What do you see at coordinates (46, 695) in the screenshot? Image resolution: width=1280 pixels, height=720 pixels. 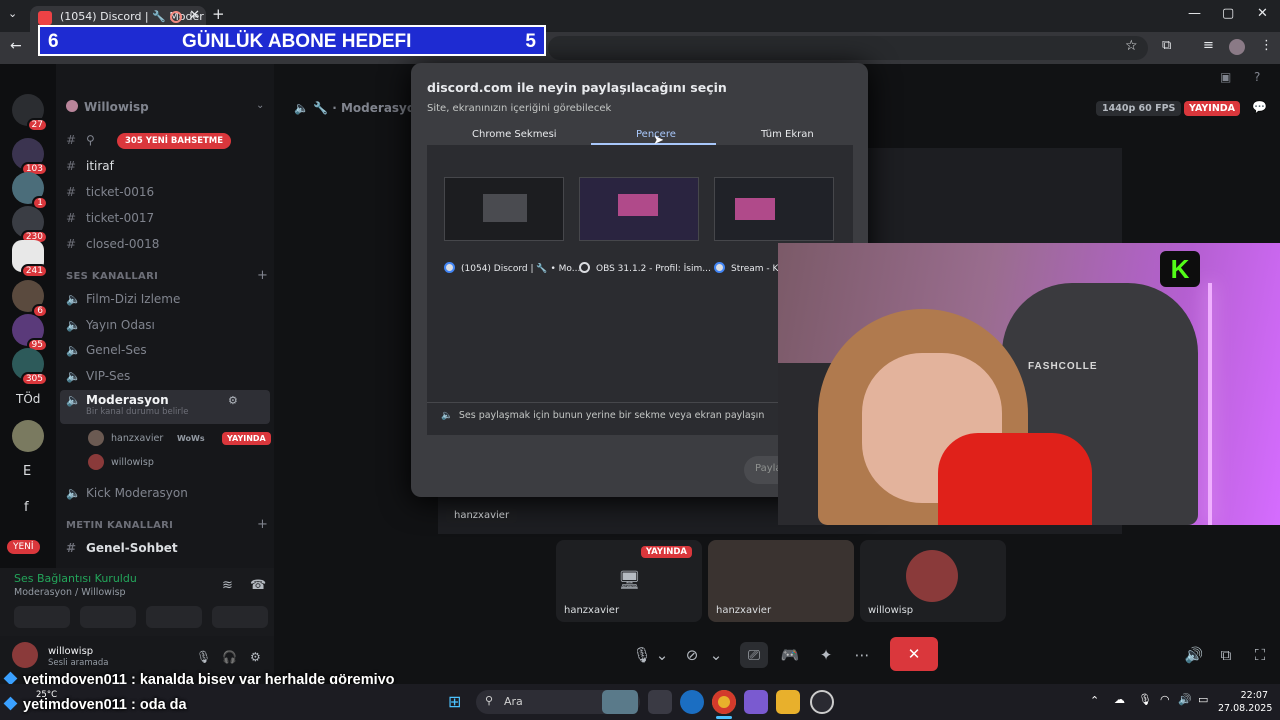 I see `weather-temp: 25°C` at bounding box center [46, 695].